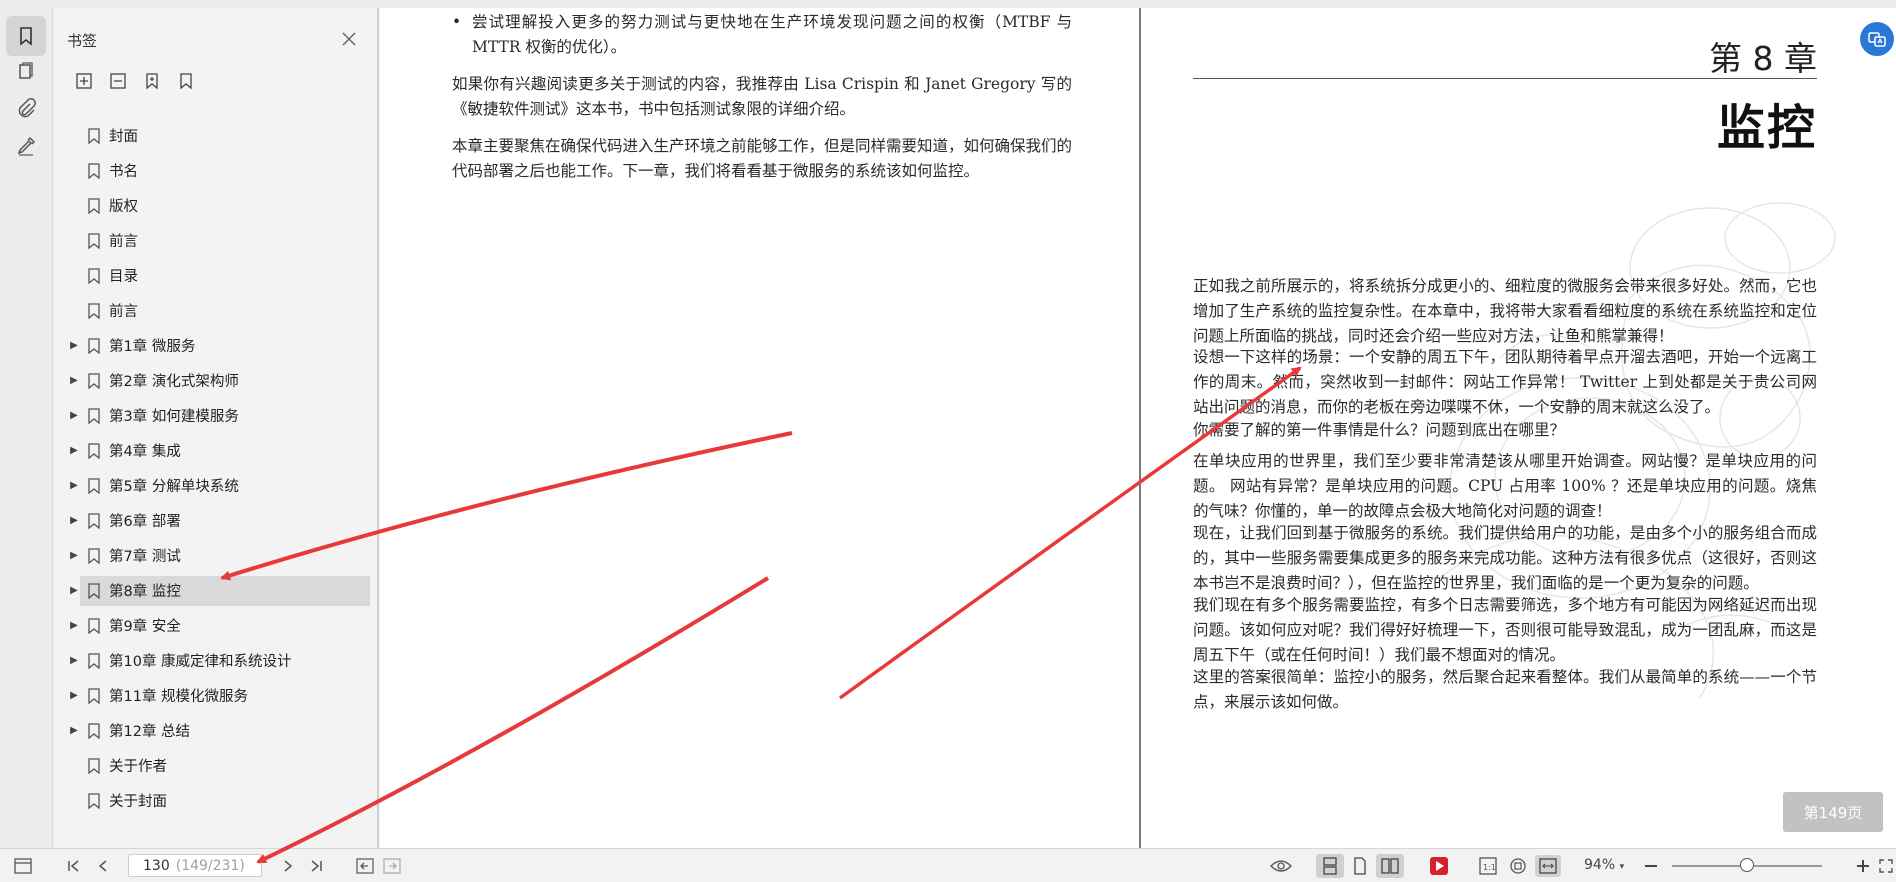 The height and width of the screenshot is (882, 1896). I want to click on pages-panel-button, so click(26, 72).